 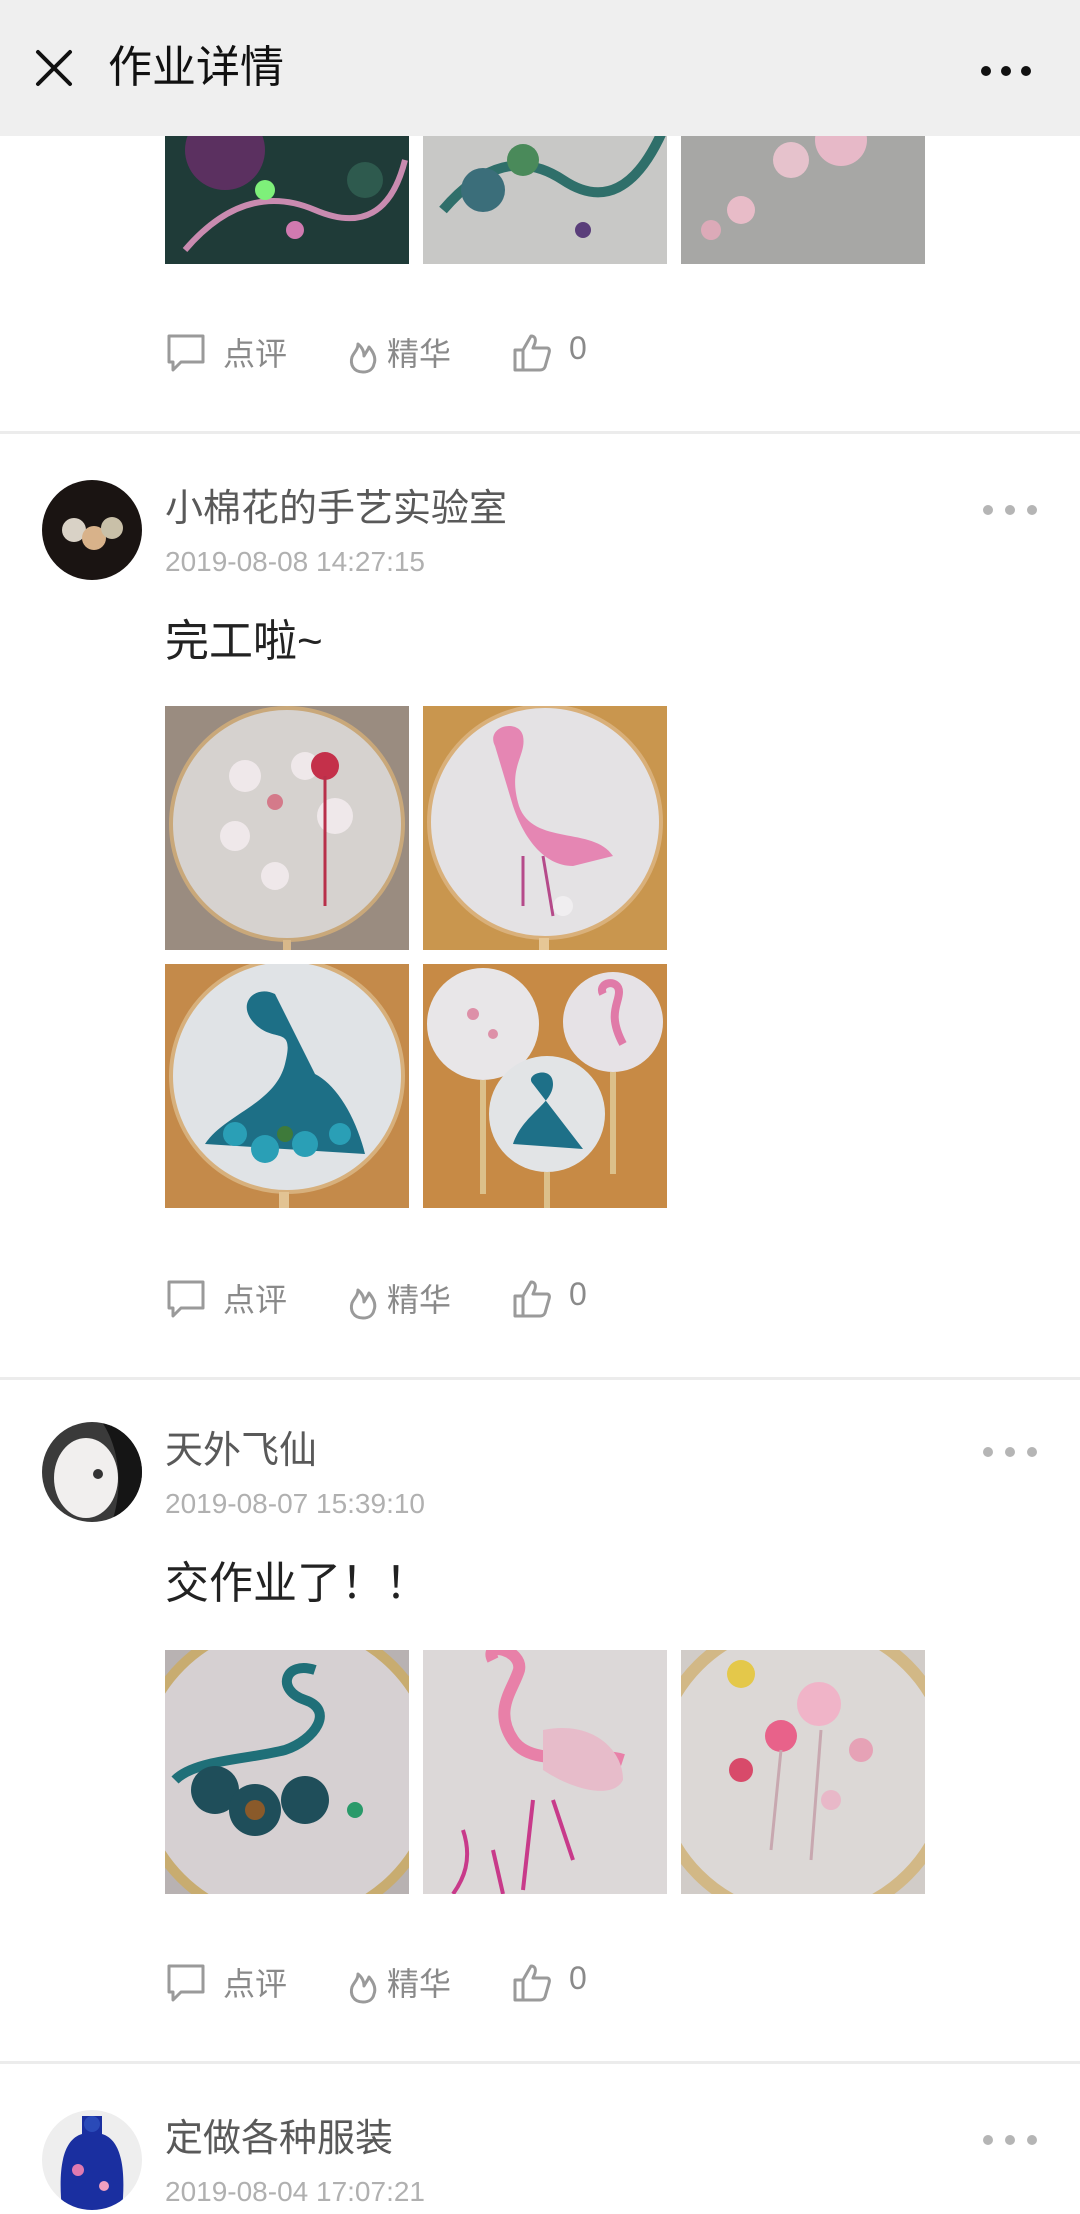 I want to click on username: 天外飞仙, so click(x=241, y=1451).